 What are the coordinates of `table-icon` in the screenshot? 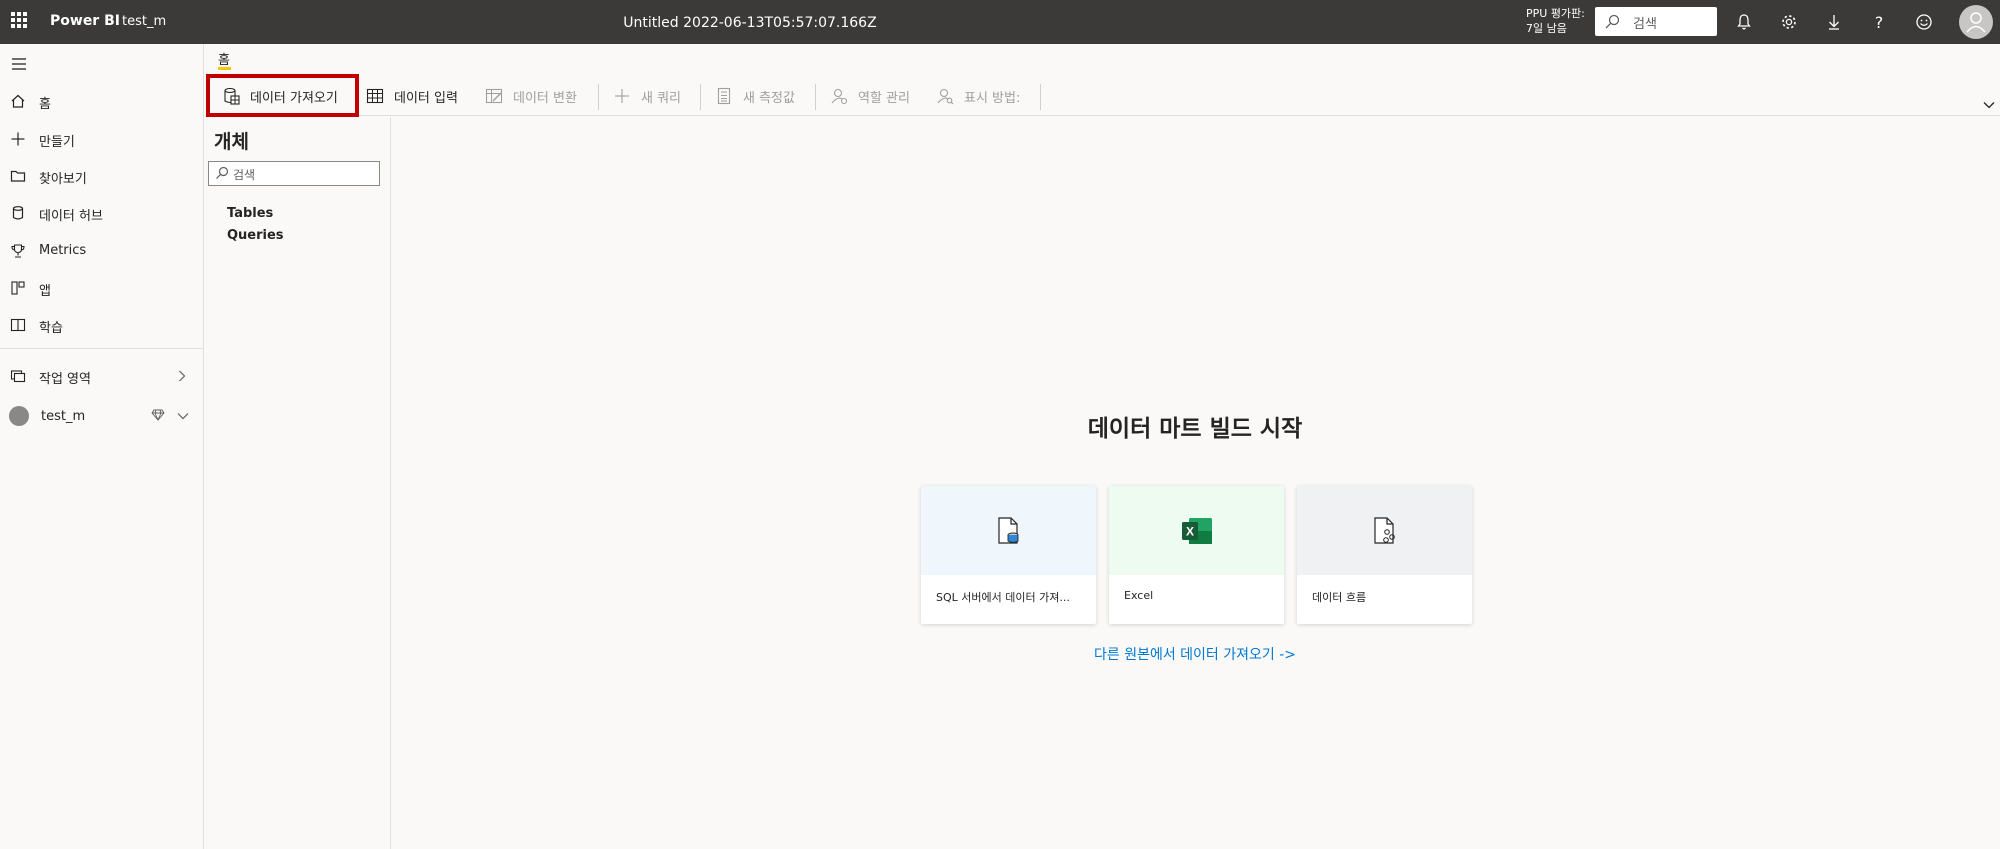 It's located at (375, 96).